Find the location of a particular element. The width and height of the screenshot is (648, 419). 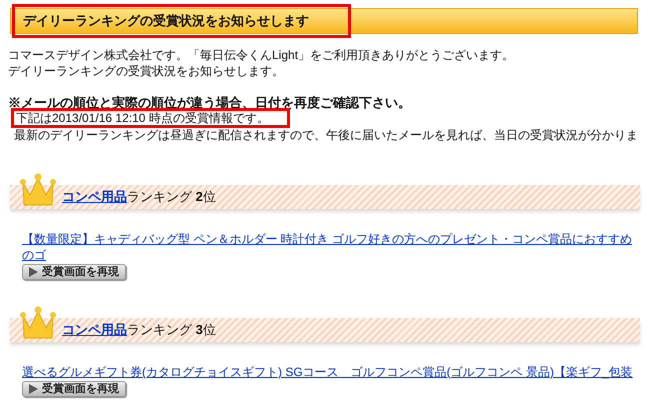

heading: デイリーランキングの受賞状況をお知らせします is located at coordinates (165, 21).